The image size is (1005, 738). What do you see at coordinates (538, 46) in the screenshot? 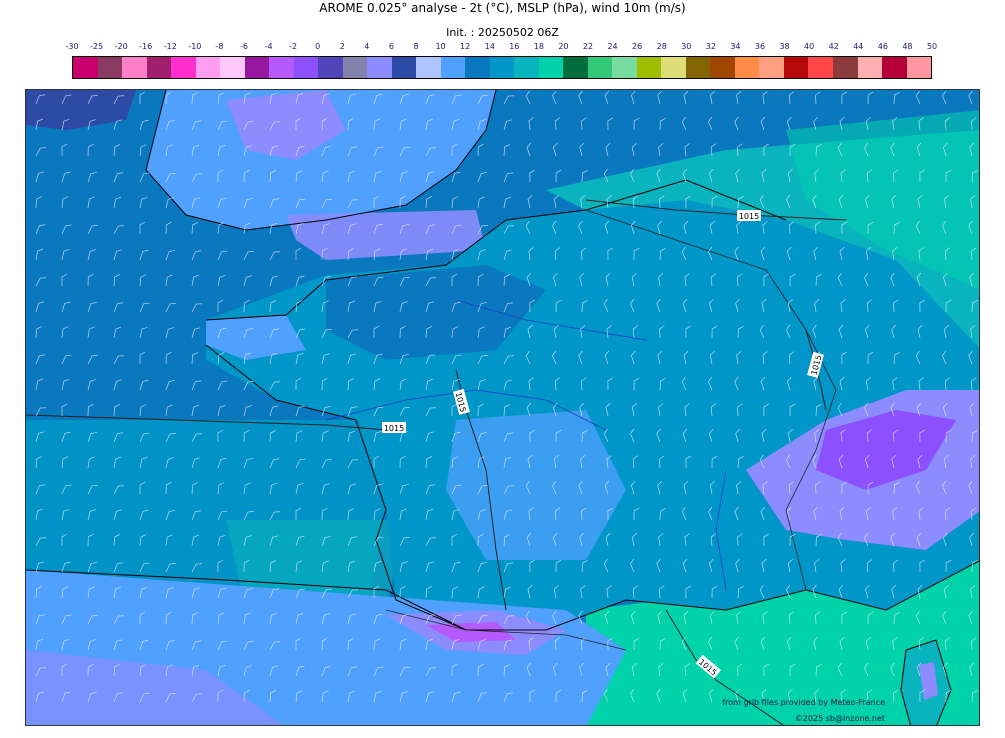
I see `colorbar-tick-label: 18` at bounding box center [538, 46].